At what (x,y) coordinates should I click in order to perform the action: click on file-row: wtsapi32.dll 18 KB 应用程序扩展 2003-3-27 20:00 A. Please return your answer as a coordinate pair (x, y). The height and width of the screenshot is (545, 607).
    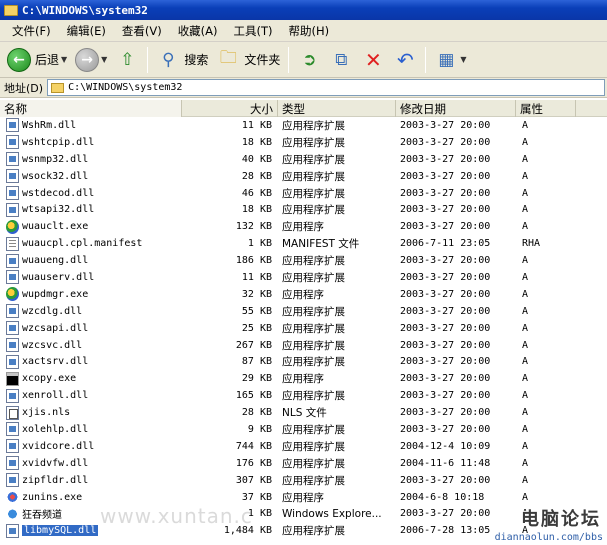
    Looking at the image, I should click on (303, 209).